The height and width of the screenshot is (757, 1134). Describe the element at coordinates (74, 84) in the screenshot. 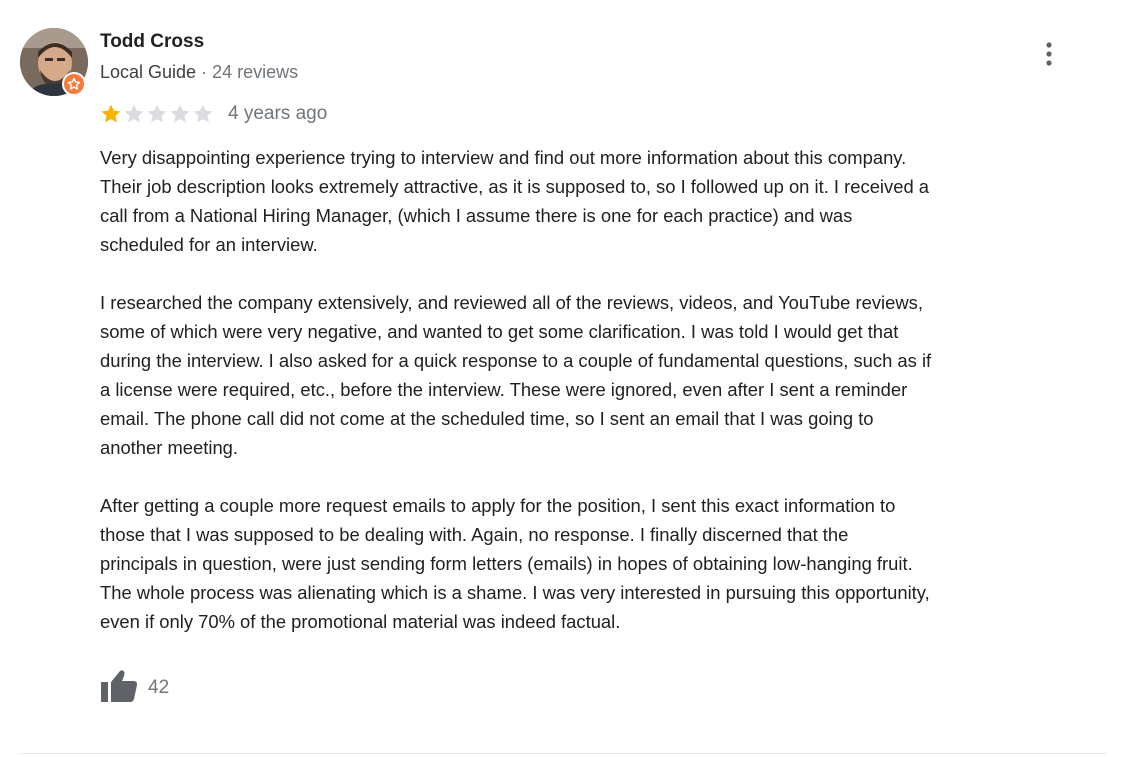

I see `local-guide-badge-icon` at that location.